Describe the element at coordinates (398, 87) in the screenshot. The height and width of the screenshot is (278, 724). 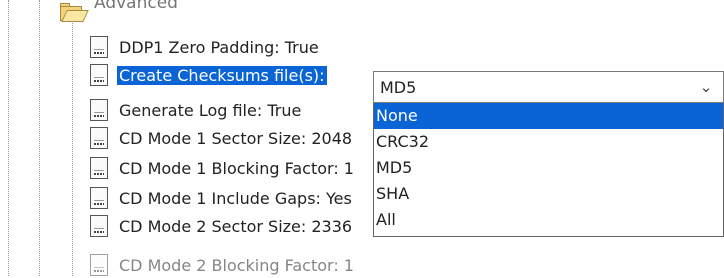
I see `combobox-value: MD5` at that location.